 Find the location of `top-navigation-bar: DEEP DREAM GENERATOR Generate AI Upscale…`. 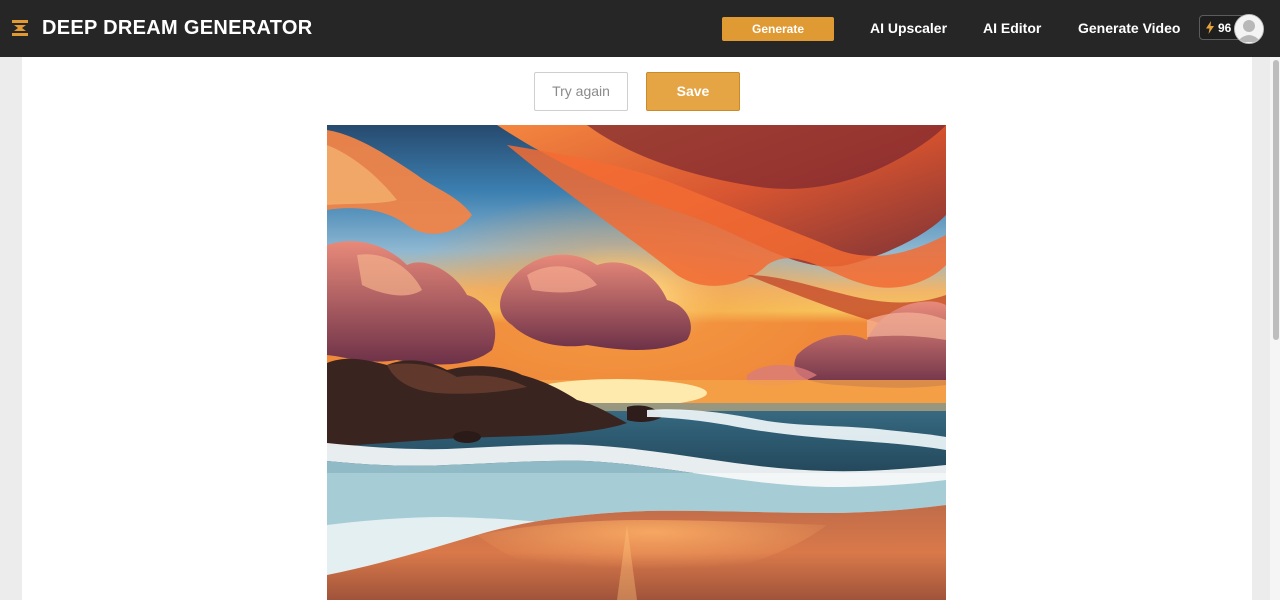

top-navigation-bar: DEEP DREAM GENERATOR Generate AI Upscale… is located at coordinates (640, 28).